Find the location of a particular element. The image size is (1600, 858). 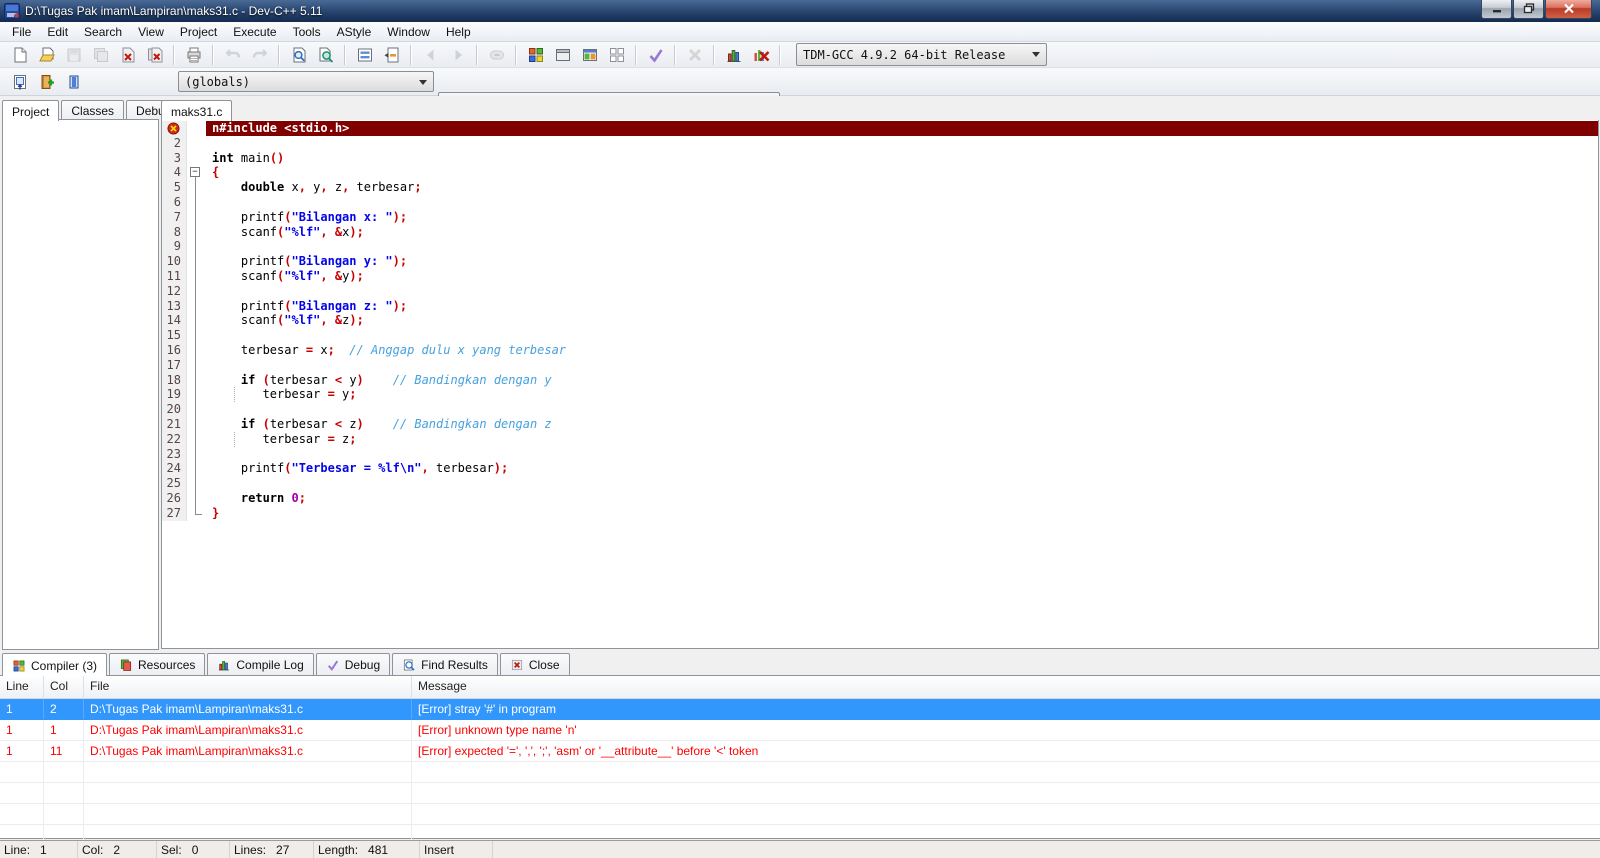

gutter-cell: 13 is located at coordinates (174, 306).